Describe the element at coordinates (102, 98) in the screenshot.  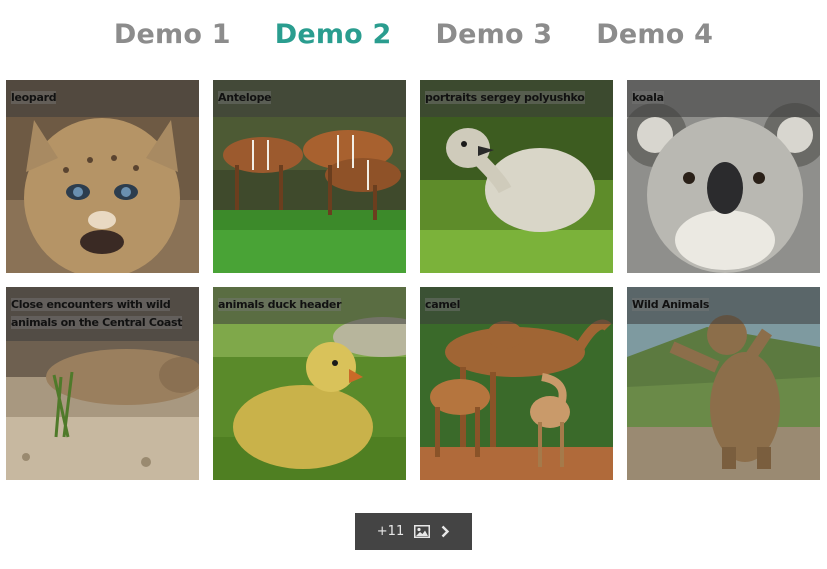
I see `tile-caption-bar: leopard` at that location.